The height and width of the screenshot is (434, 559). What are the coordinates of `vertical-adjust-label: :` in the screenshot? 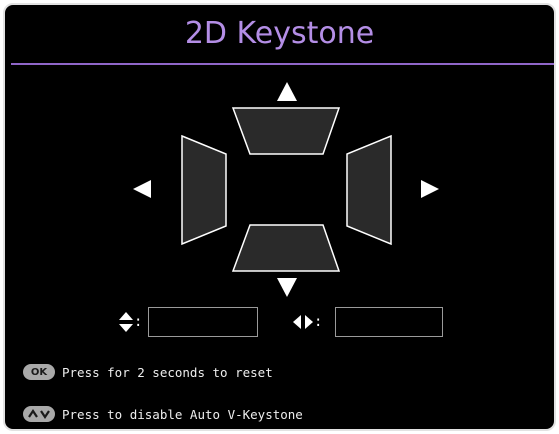 It's located at (130, 322).